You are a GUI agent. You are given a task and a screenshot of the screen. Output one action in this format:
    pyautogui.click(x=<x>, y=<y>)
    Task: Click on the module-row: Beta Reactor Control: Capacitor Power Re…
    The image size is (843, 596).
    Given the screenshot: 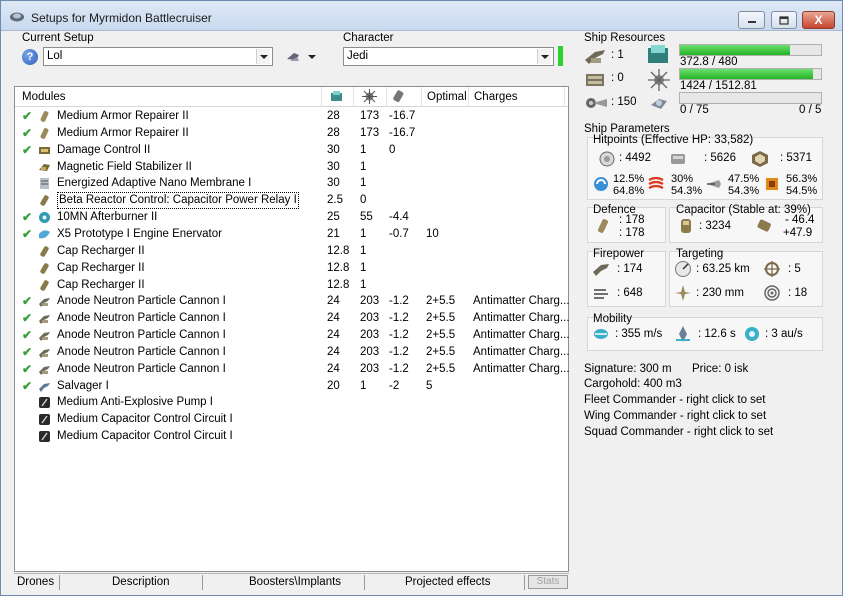 What is the action you would take?
    pyautogui.click(x=291, y=201)
    